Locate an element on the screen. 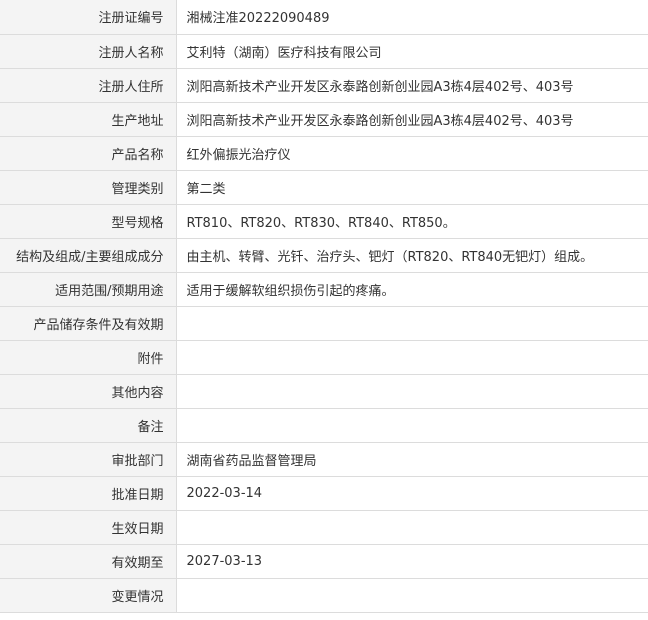 This screenshot has height=620, width=648. row-value: 湖南省药品监督管理局 is located at coordinates (412, 459).